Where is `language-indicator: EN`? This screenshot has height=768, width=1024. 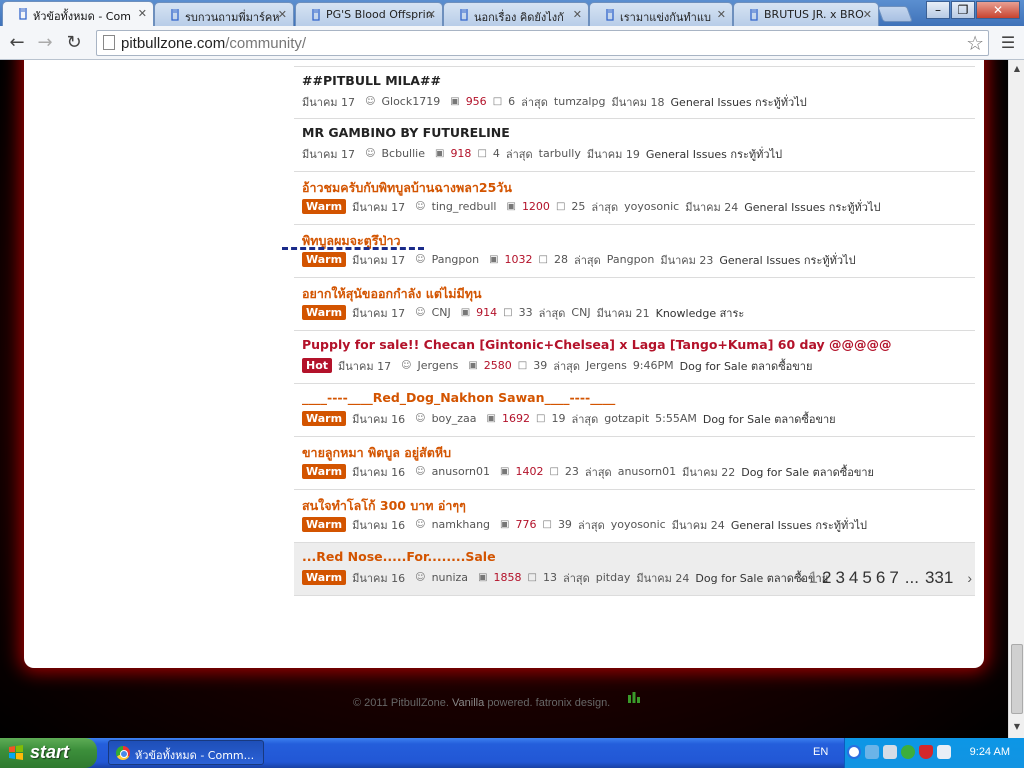
language-indicator: EN is located at coordinates (820, 752).